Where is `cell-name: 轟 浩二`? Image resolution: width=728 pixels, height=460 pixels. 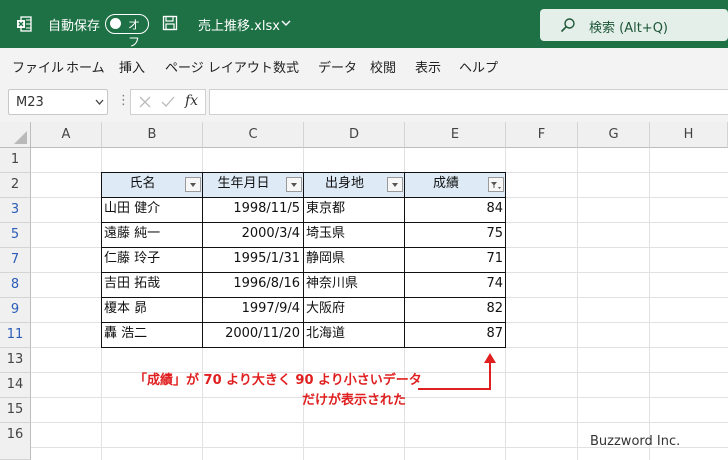 cell-name: 轟 浩二 is located at coordinates (151, 334).